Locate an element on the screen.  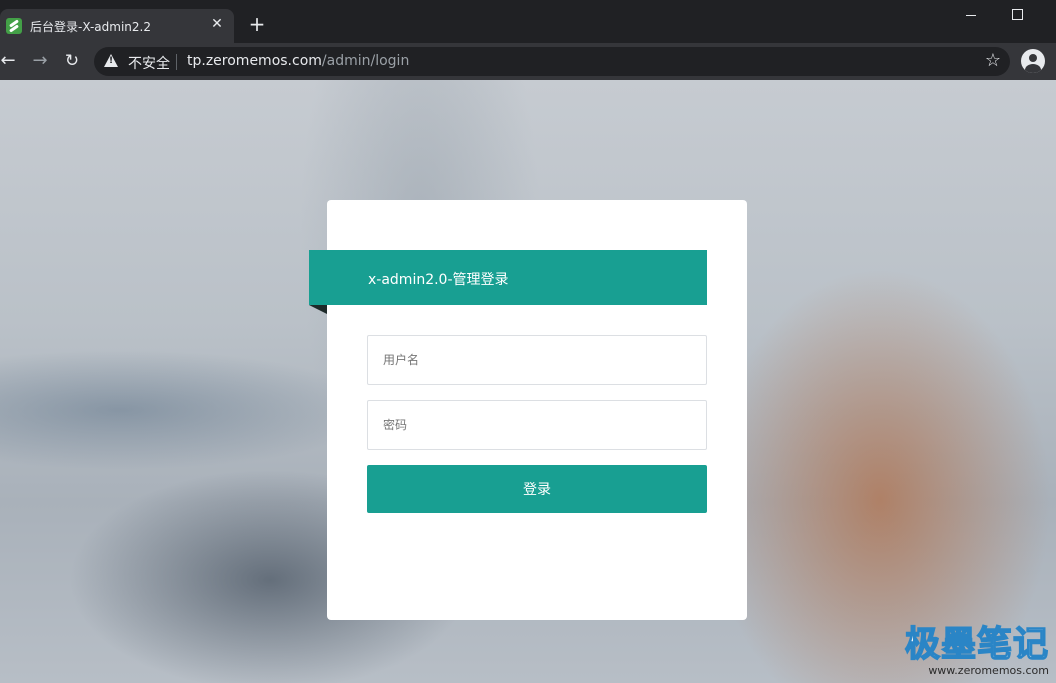
new-tab-icon: + is located at coordinates (257, 24).